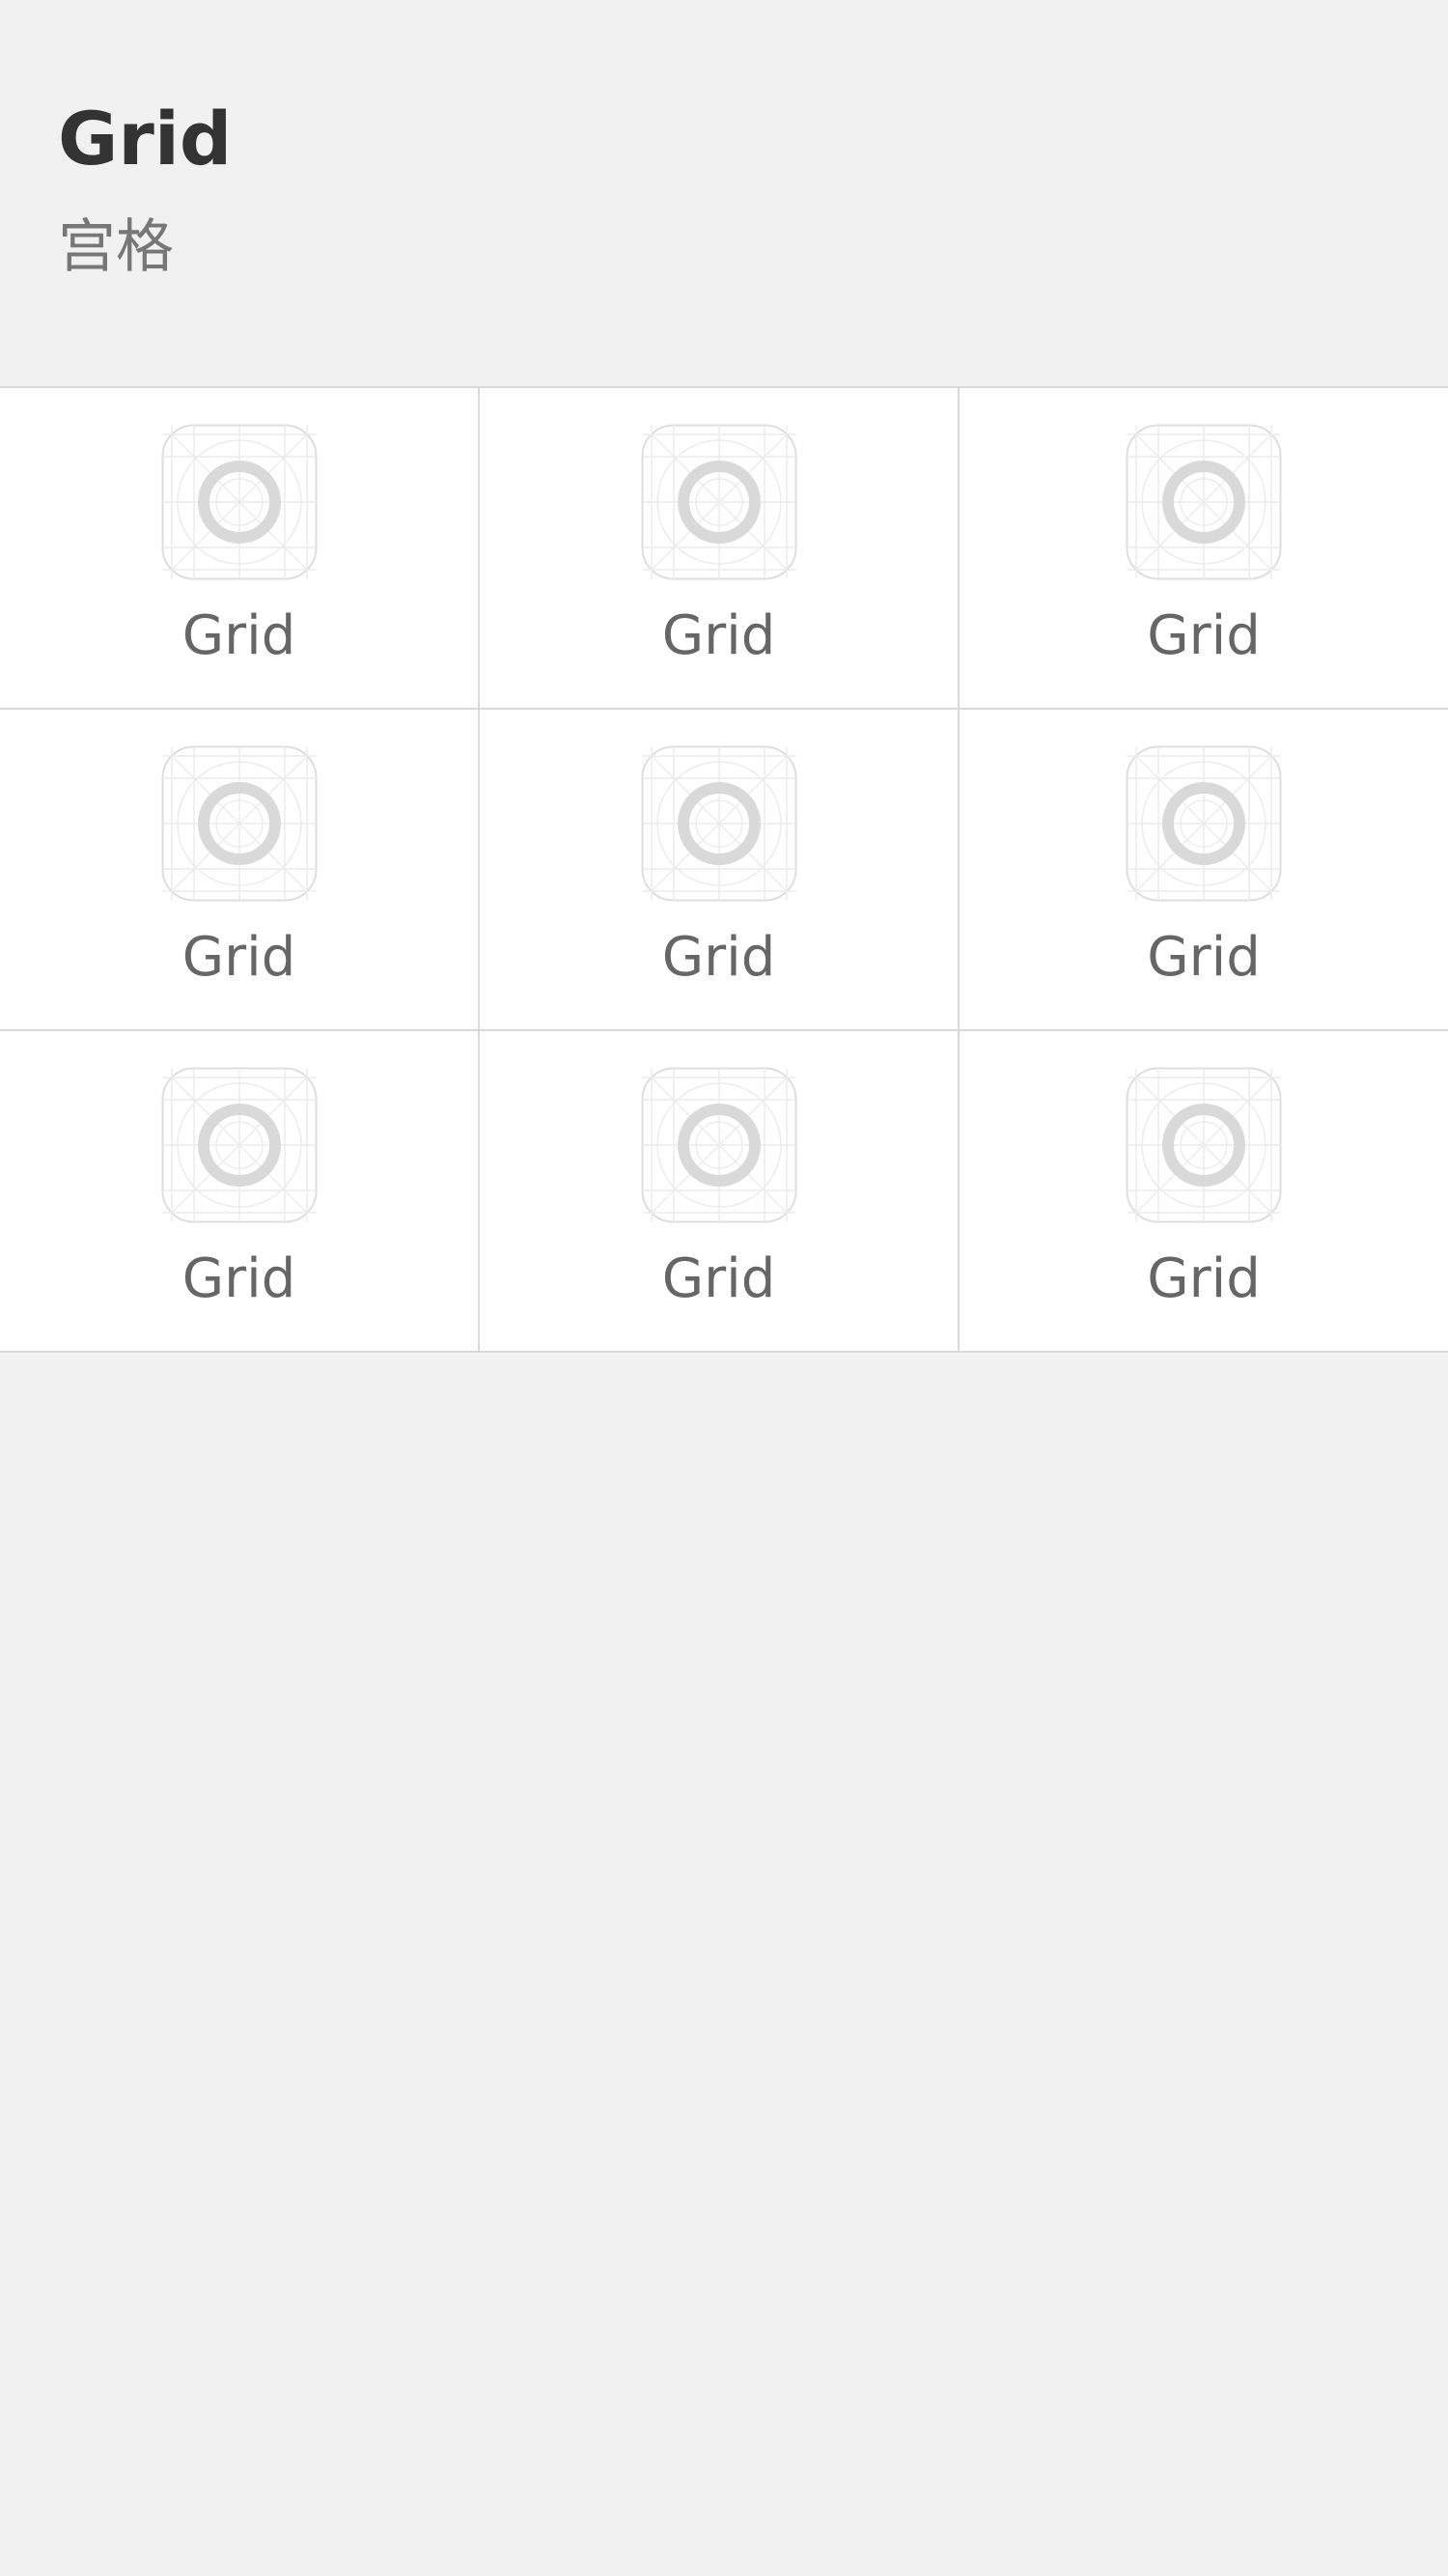  Describe the element at coordinates (145, 139) in the screenshot. I see `page-title: Grid` at that location.